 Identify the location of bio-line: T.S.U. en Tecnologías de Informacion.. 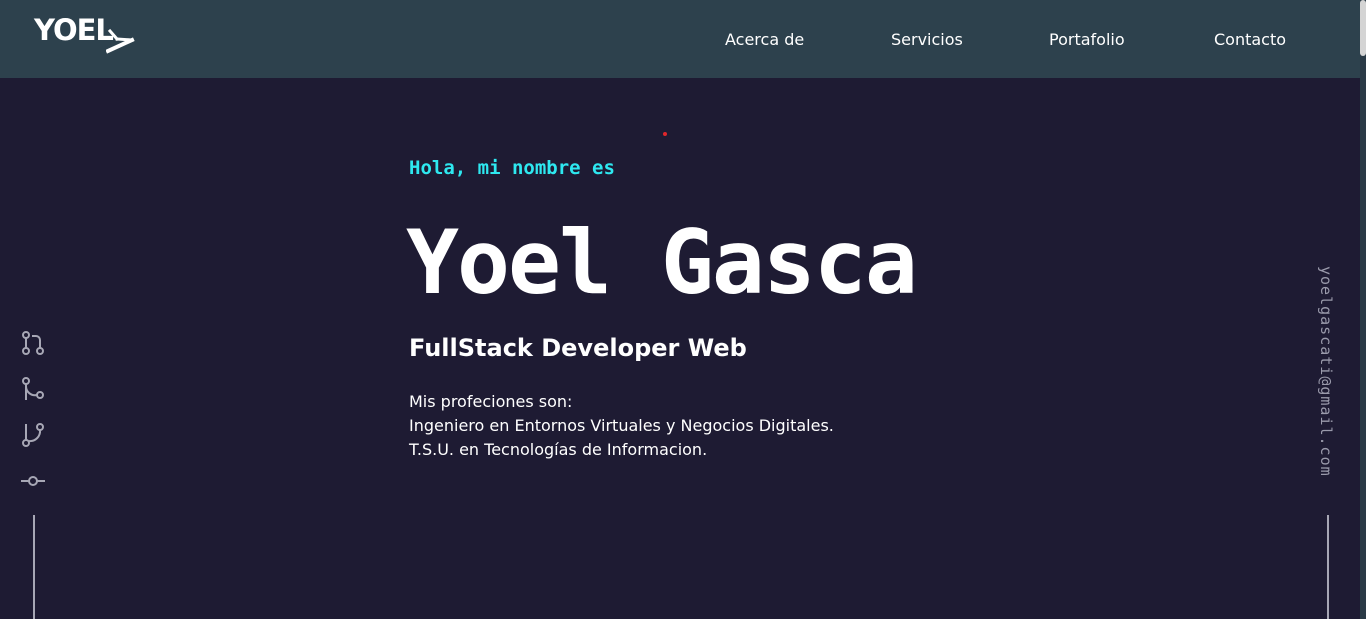
(558, 449).